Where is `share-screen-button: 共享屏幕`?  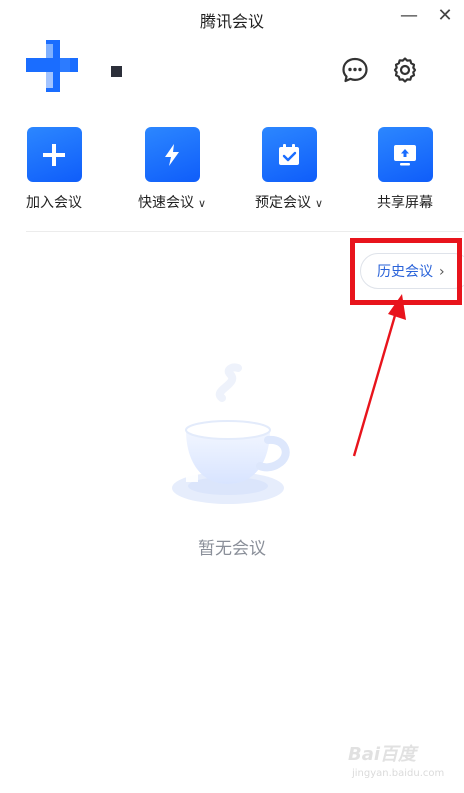
share-screen-button: 共享屏幕 is located at coordinates (405, 169).